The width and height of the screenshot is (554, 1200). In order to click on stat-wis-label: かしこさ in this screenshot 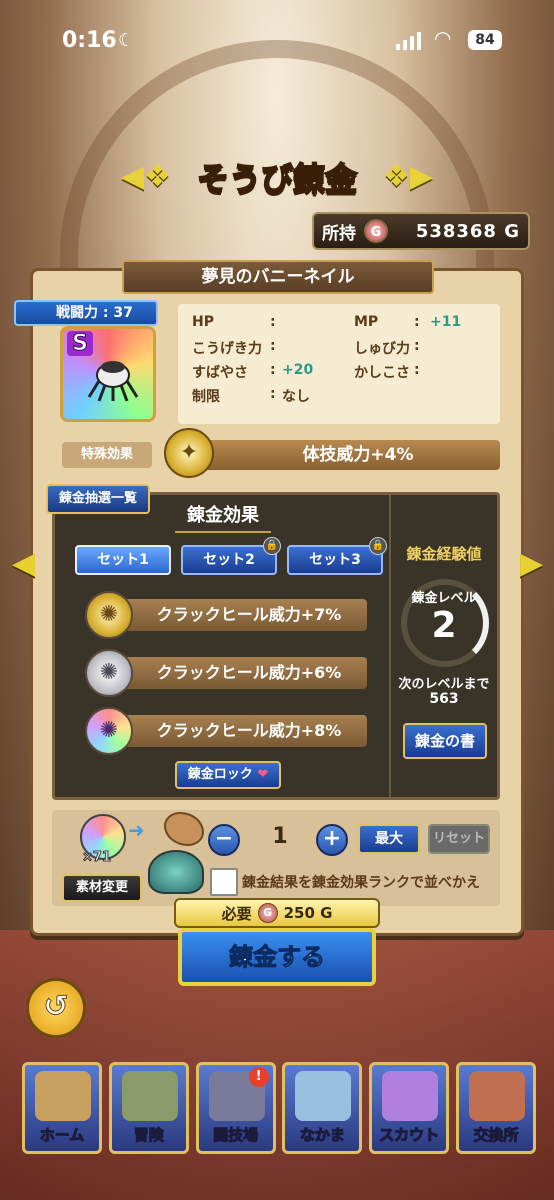, I will do `click(382, 373)`.